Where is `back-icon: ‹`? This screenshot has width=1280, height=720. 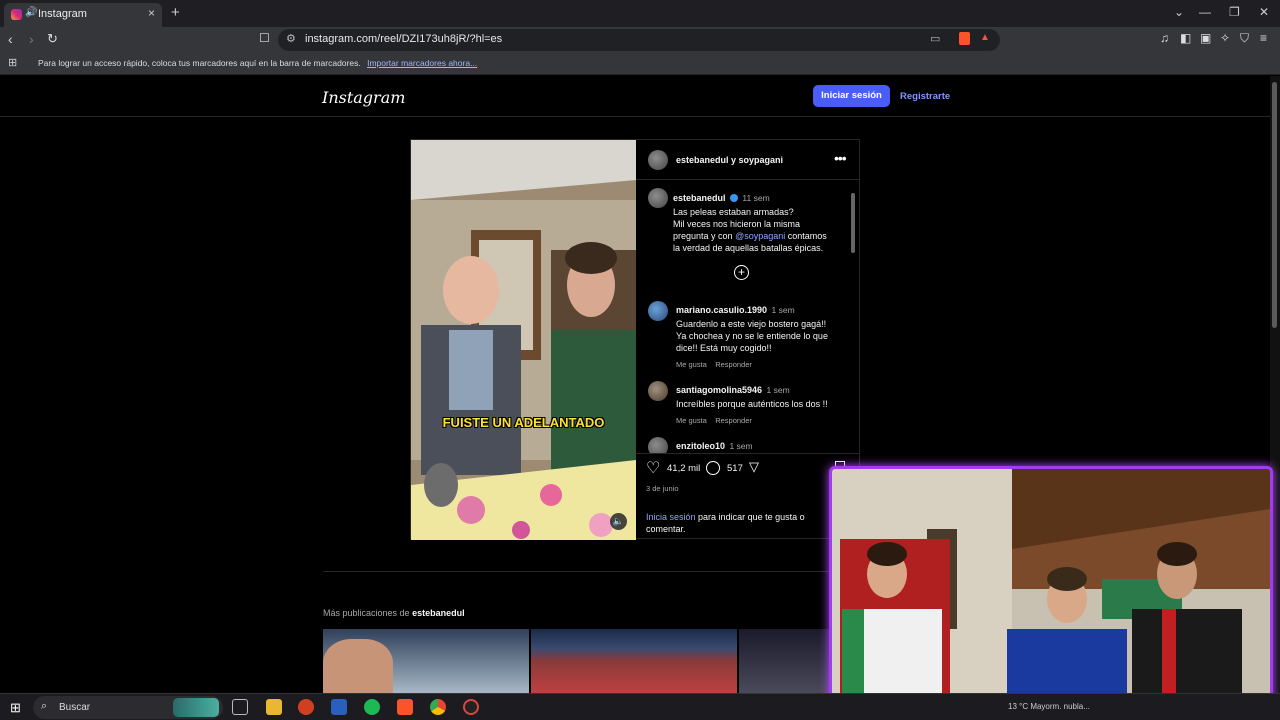 back-icon: ‹ is located at coordinates (10, 39).